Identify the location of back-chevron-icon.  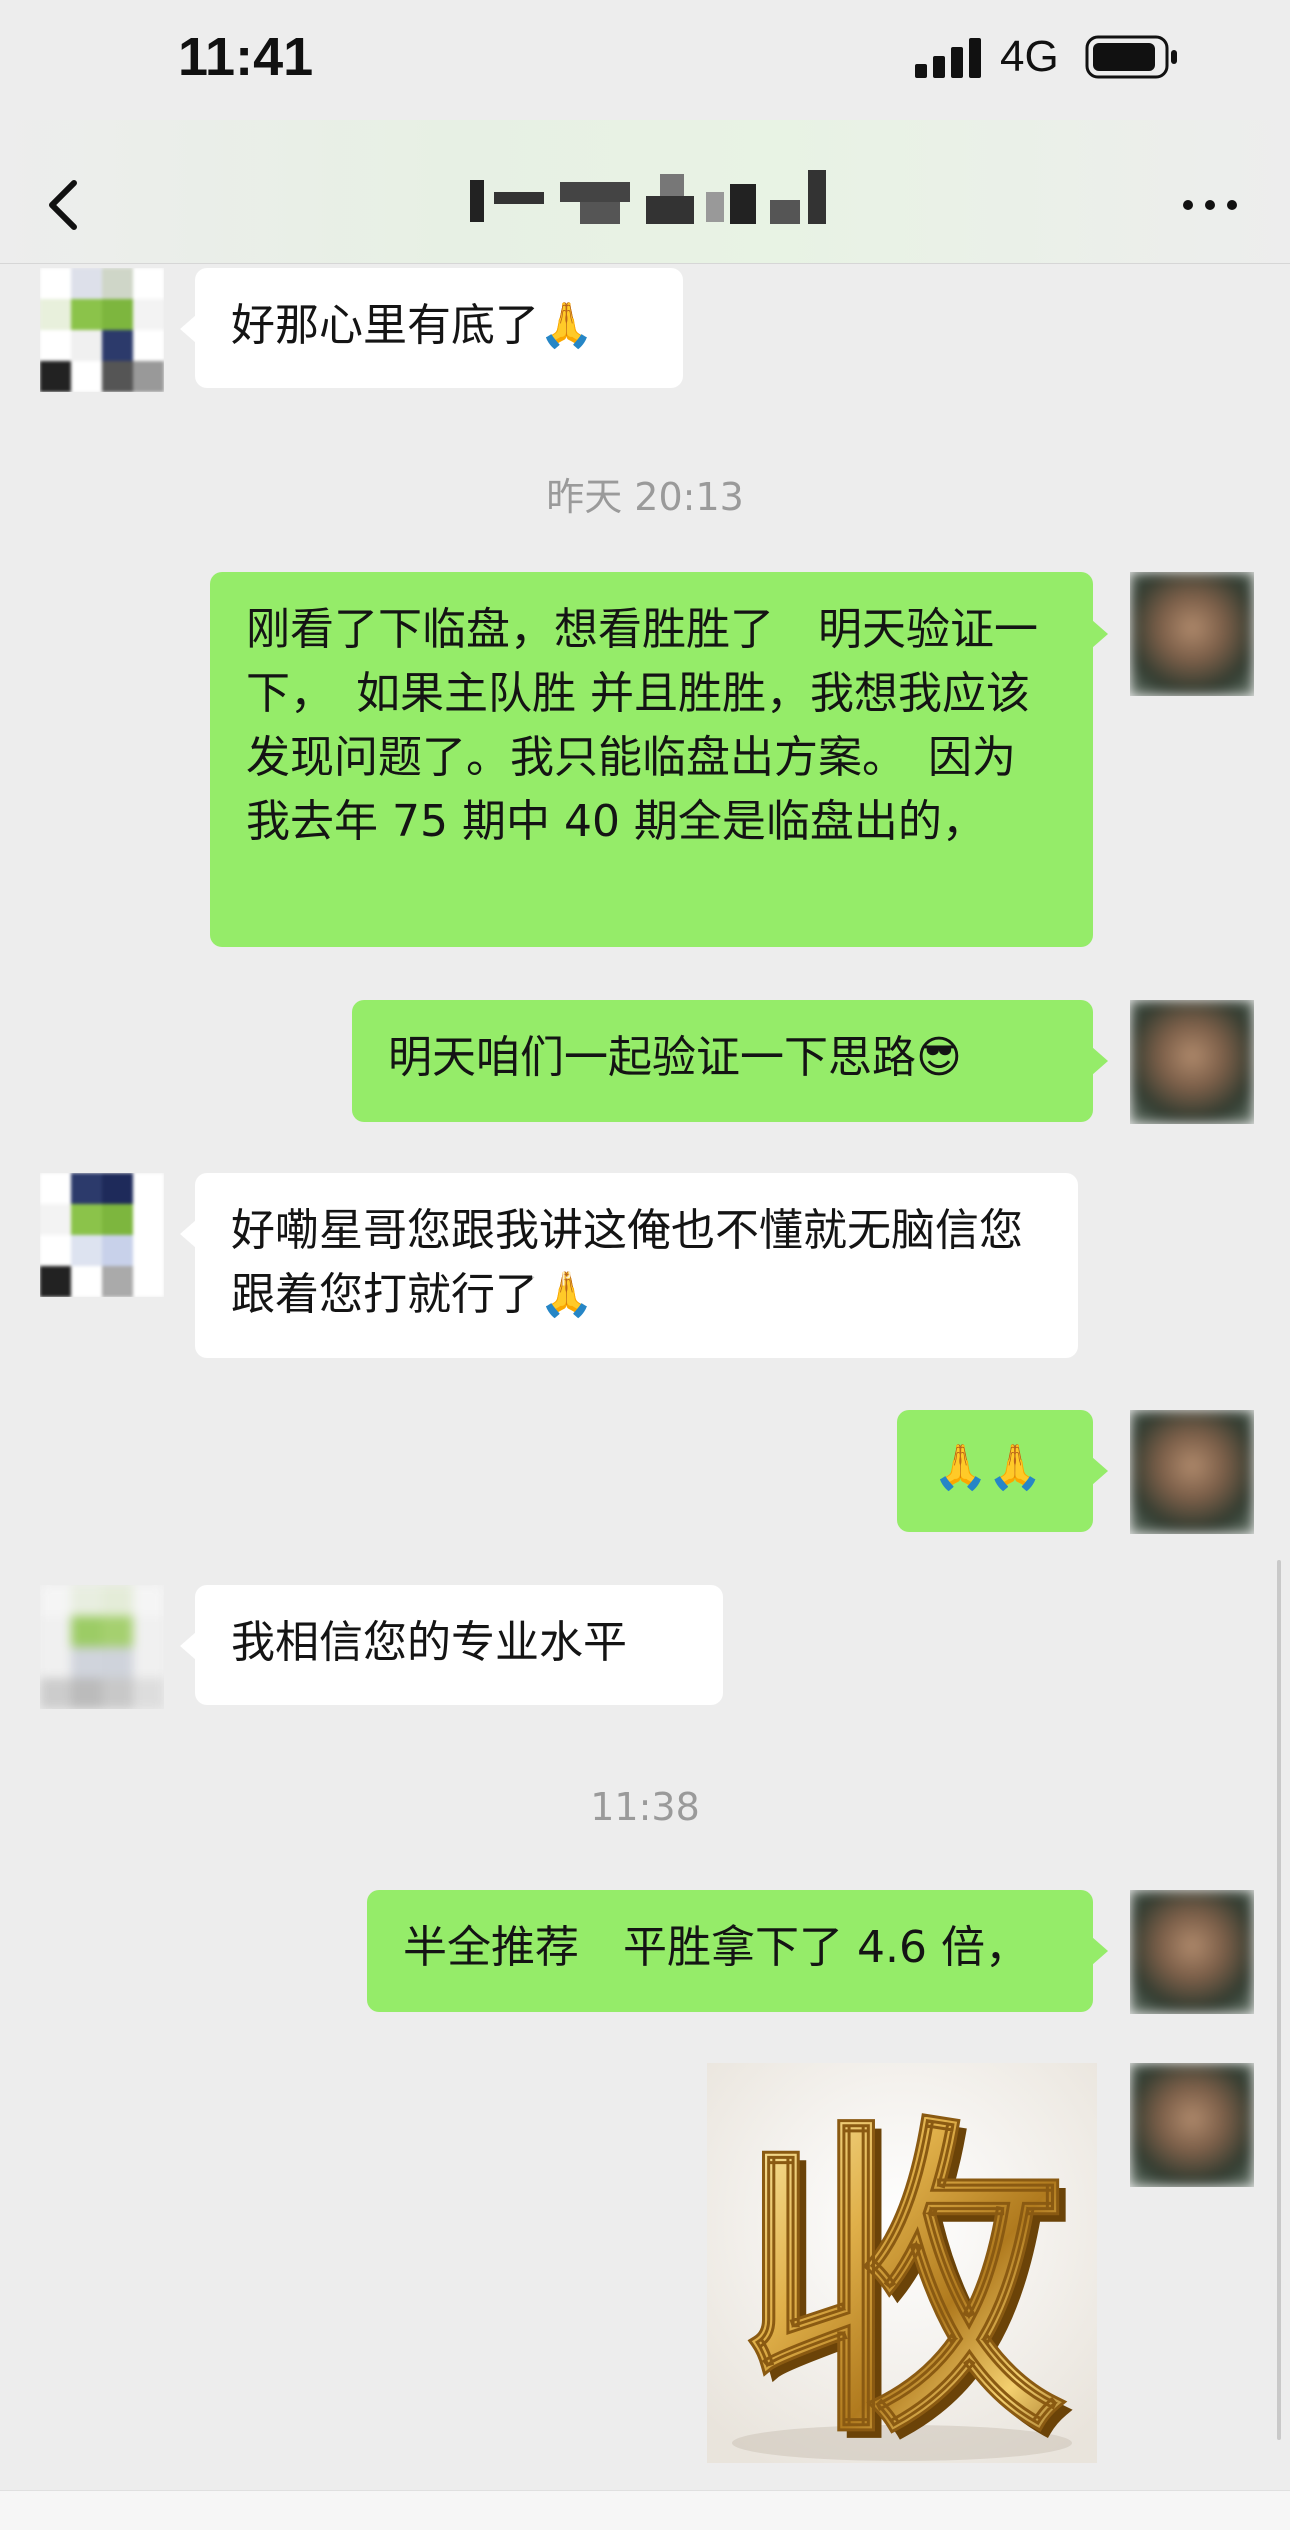
(65, 205).